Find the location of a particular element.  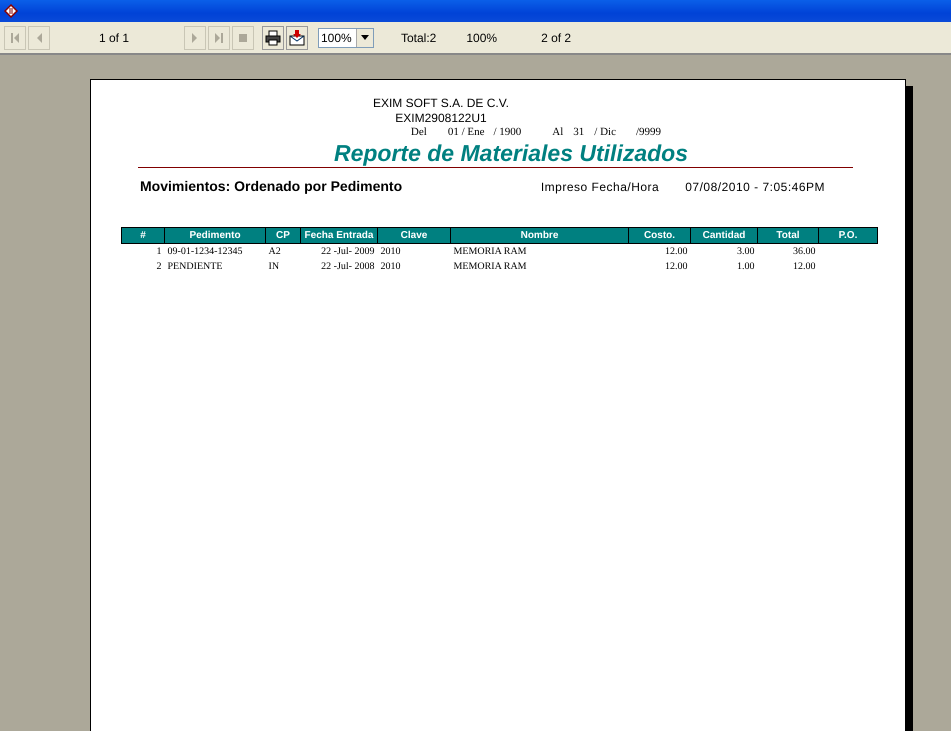

table-cell: A2 is located at coordinates (274, 251).